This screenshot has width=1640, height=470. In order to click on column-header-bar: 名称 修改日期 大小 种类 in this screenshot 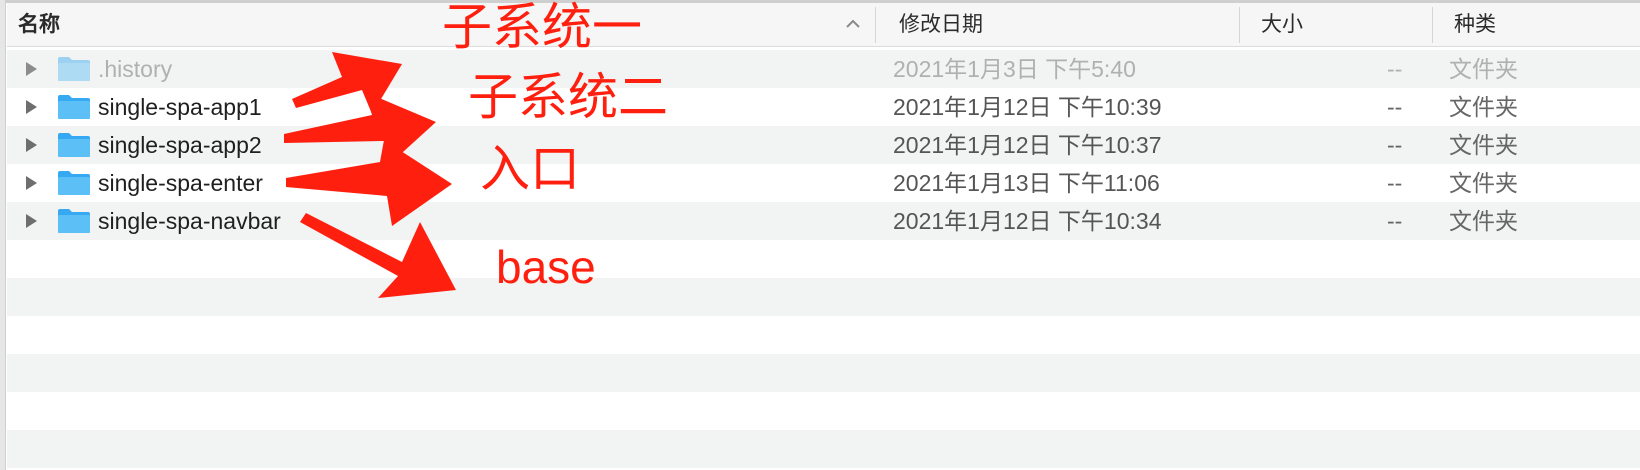, I will do `click(823, 25)`.